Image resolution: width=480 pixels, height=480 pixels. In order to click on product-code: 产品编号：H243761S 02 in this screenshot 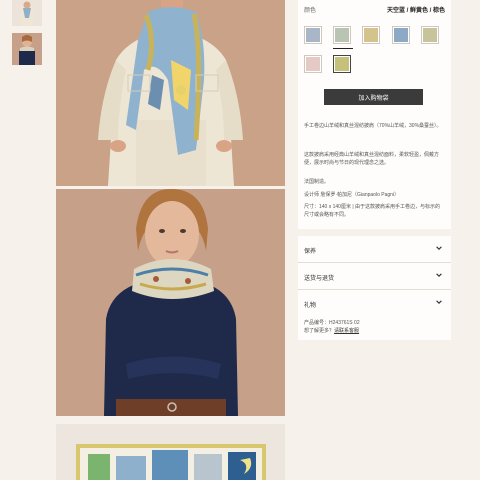, I will do `click(332, 322)`.